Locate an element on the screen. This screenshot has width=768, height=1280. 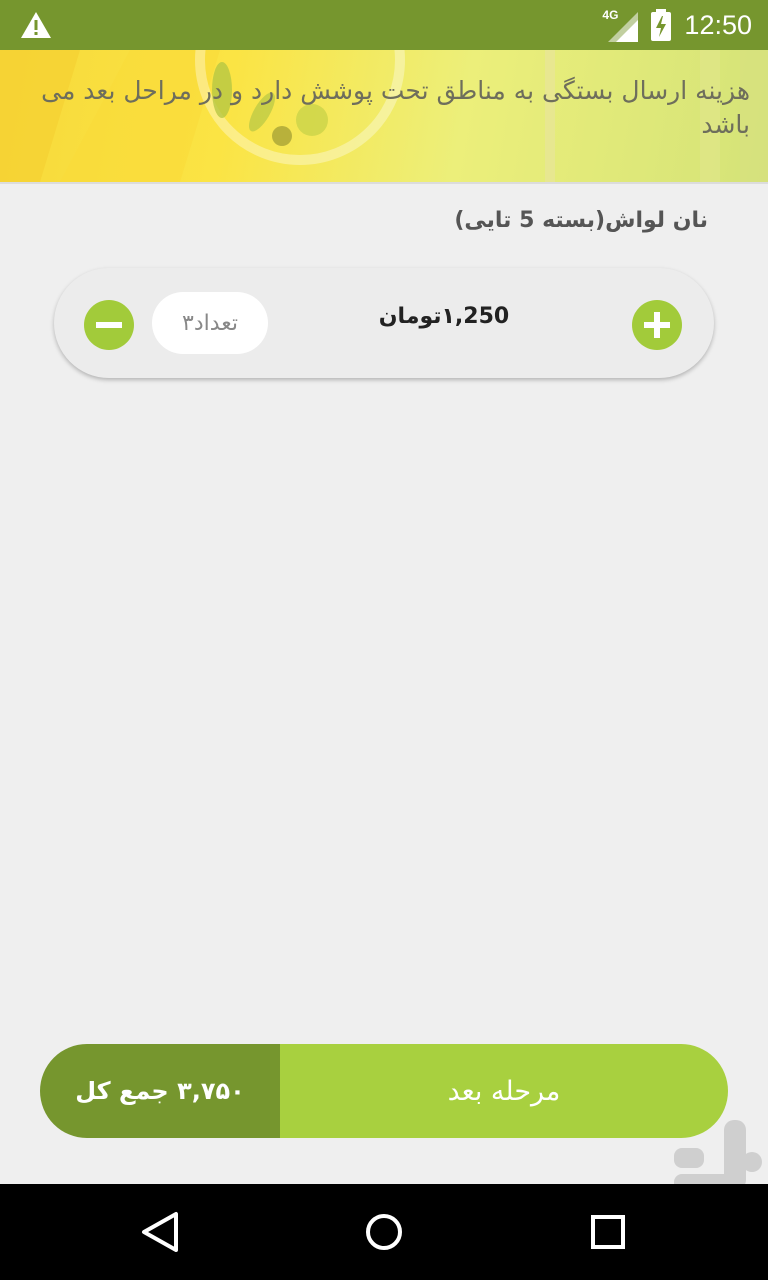
product-card: تعداد۳ ۱,250تومان is located at coordinates (384, 323).